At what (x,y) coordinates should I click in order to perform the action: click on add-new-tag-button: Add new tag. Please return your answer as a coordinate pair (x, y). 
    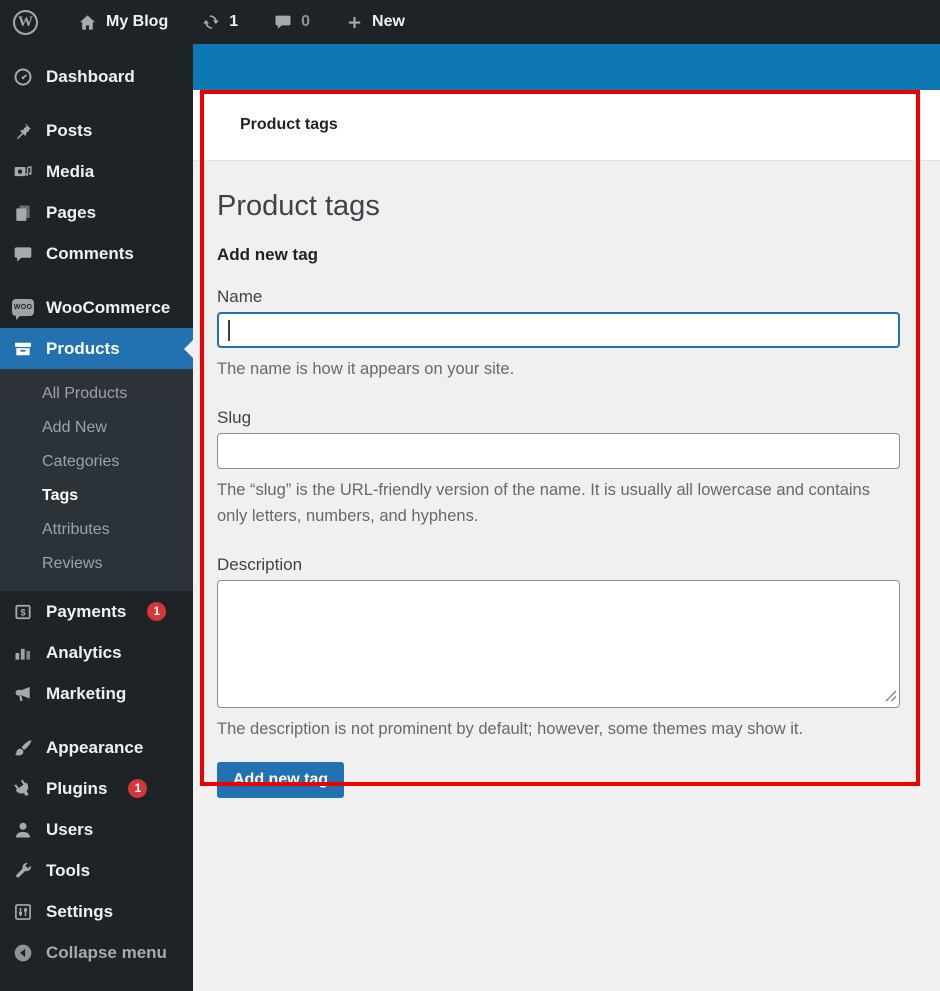
    Looking at the image, I should click on (281, 780).